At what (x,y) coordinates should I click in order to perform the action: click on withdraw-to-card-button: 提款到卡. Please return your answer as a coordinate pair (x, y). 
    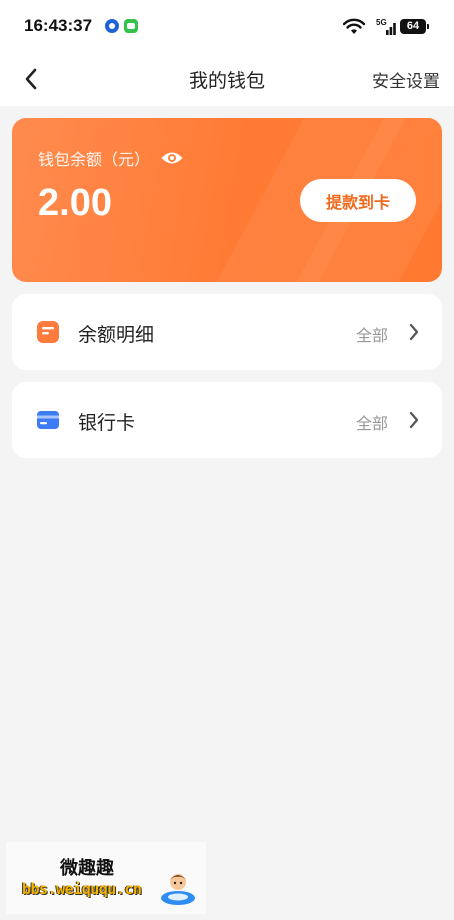
    Looking at the image, I should click on (358, 200).